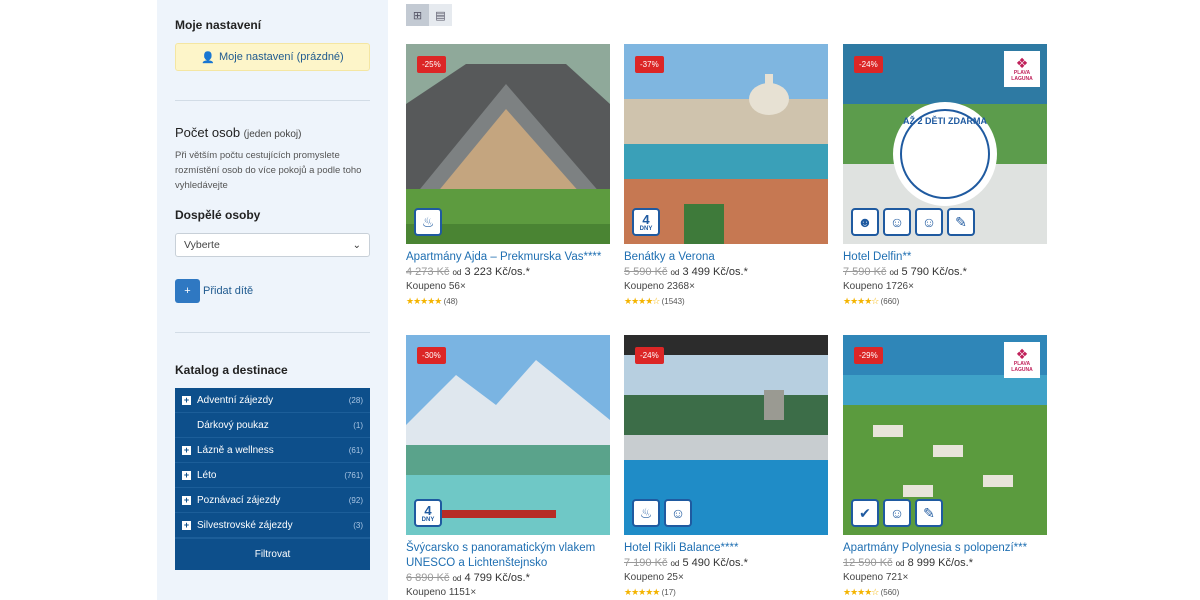 This screenshot has width=1200, height=600. I want to click on catalog-item-label: Lázně a wellness, so click(273, 450).